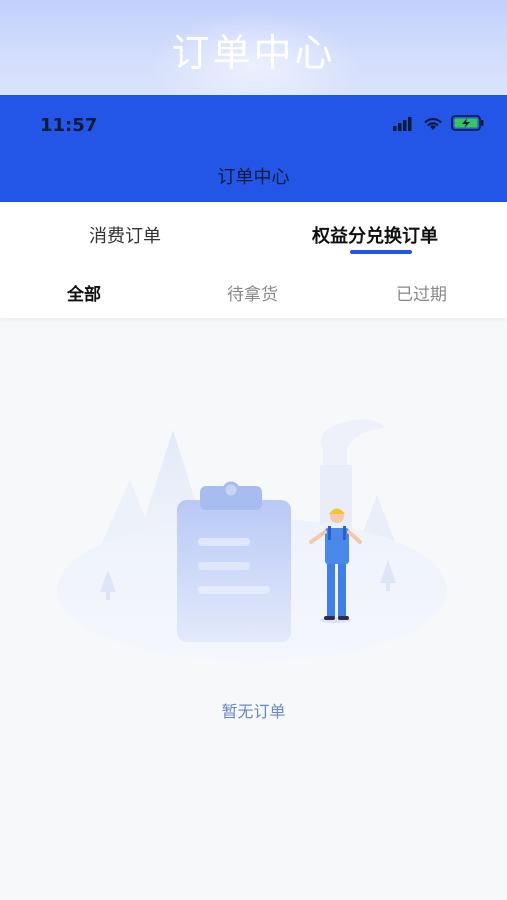  Describe the element at coordinates (253, 711) in the screenshot. I see `empty-orders-message: 暂无订单` at that location.